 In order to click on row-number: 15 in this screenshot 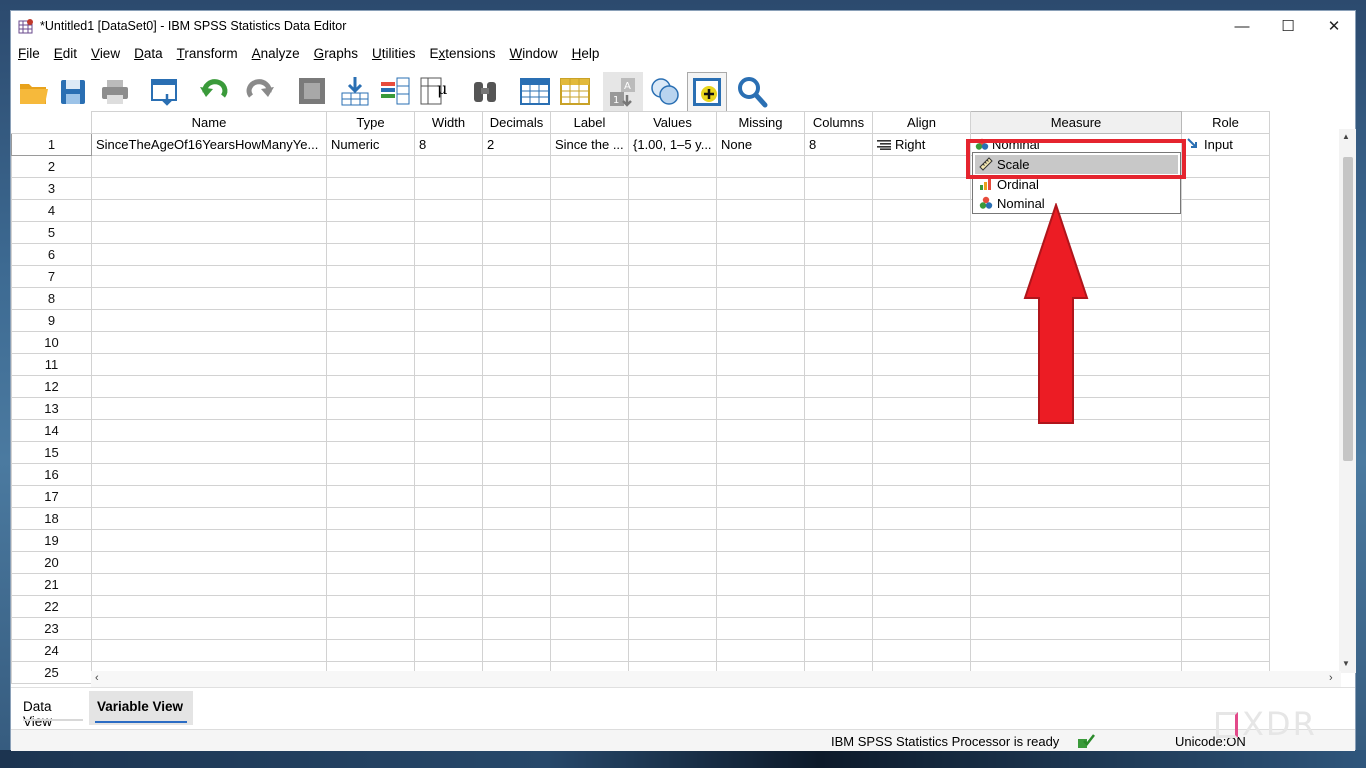, I will do `click(51, 452)`.